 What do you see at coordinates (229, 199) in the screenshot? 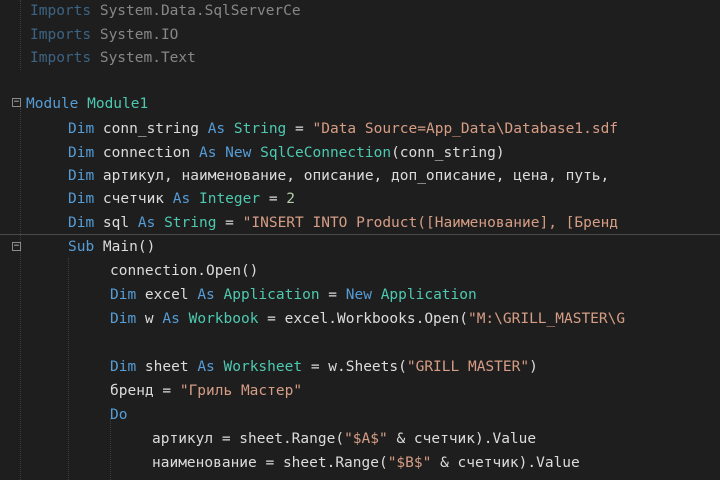
I see `type-name: Integer` at bounding box center [229, 199].